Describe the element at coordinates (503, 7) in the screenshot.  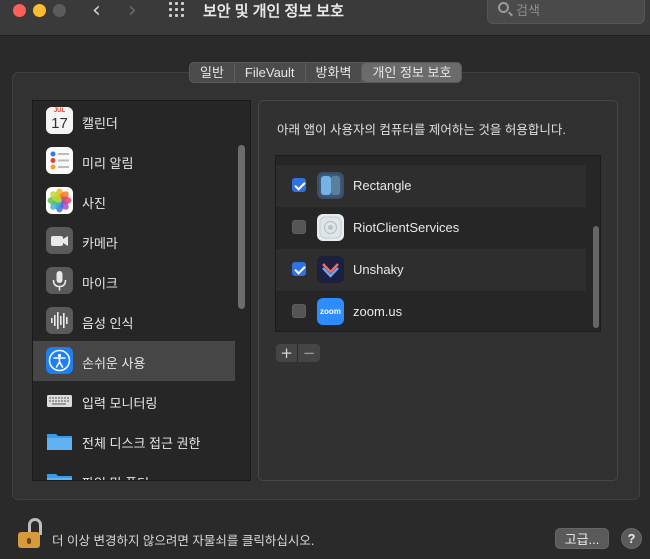
I see `search-icon` at that location.